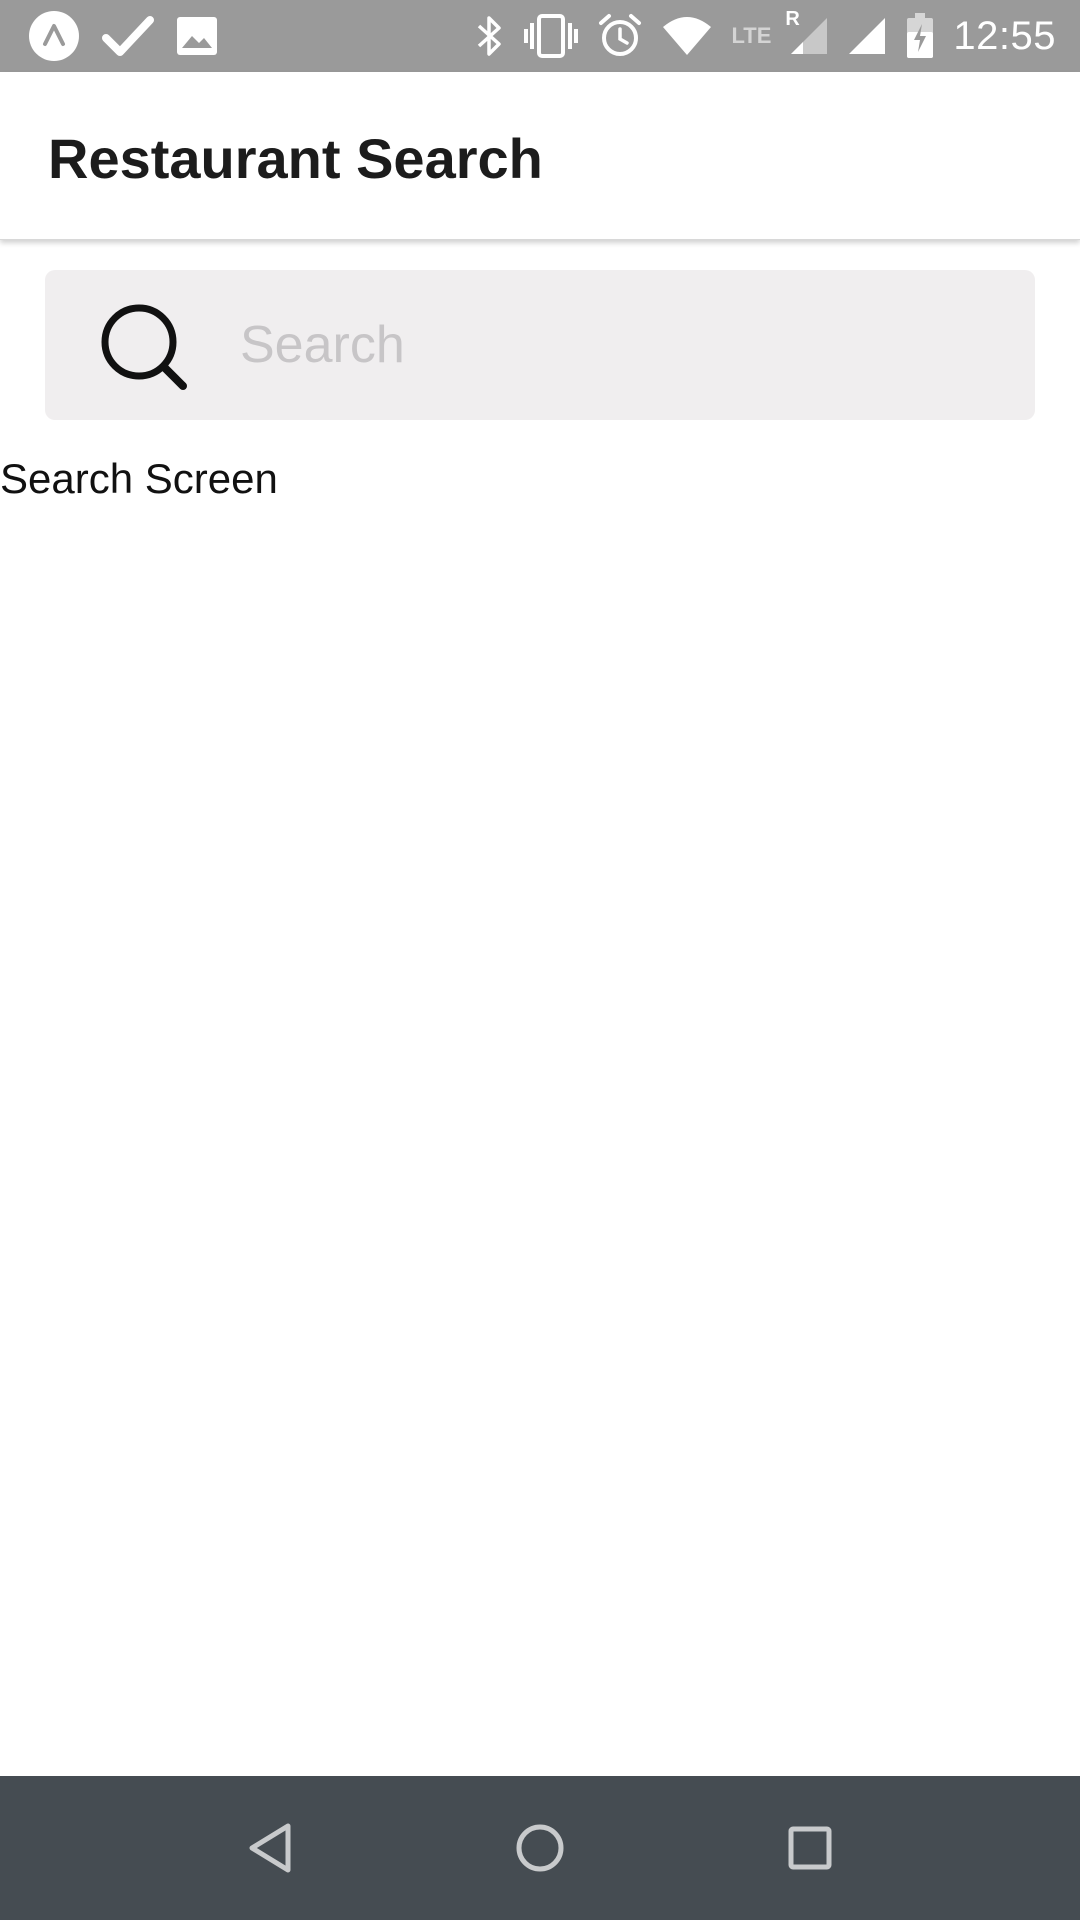 This screenshot has width=1080, height=1920. I want to click on status-bar: LTE R 12:55, so click(540, 36).